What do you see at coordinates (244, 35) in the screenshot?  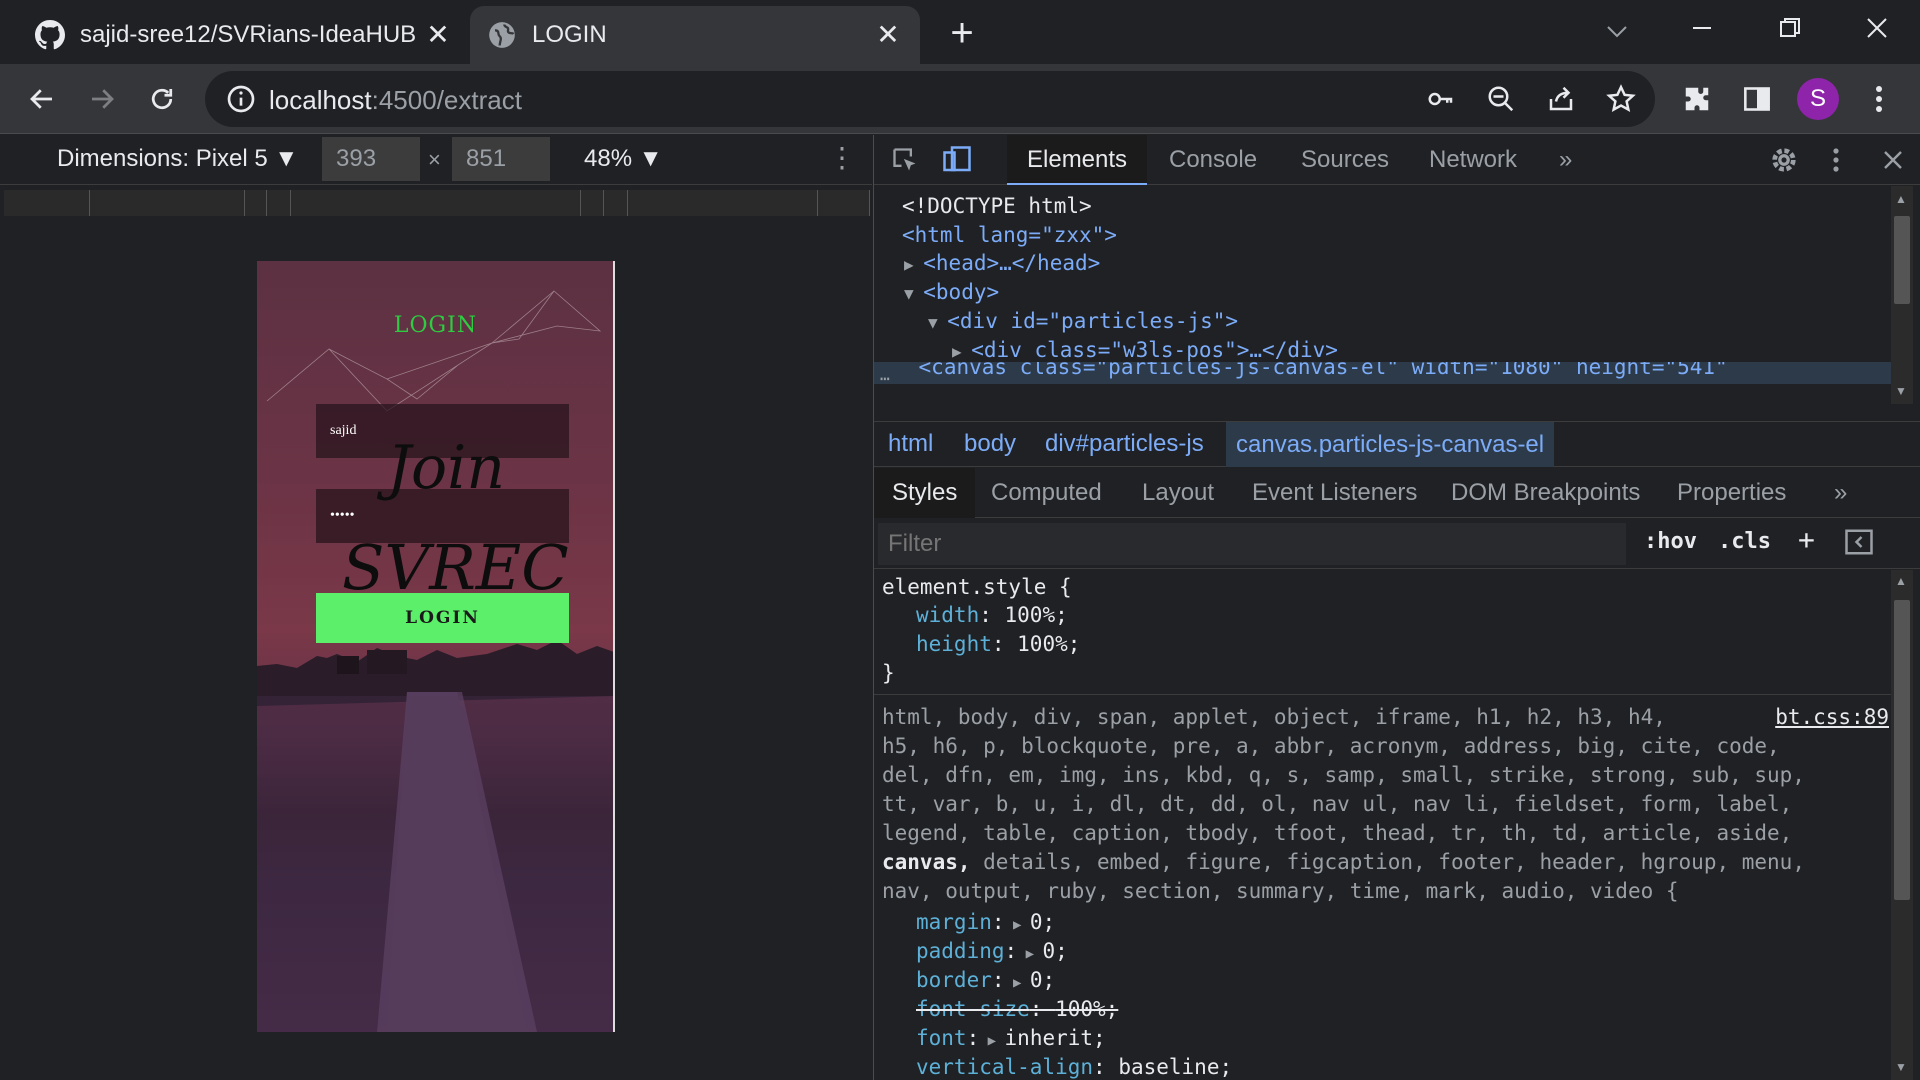 I see `tab-github: sajid-sree12/SVRians-IdeaHUB ✕` at bounding box center [244, 35].